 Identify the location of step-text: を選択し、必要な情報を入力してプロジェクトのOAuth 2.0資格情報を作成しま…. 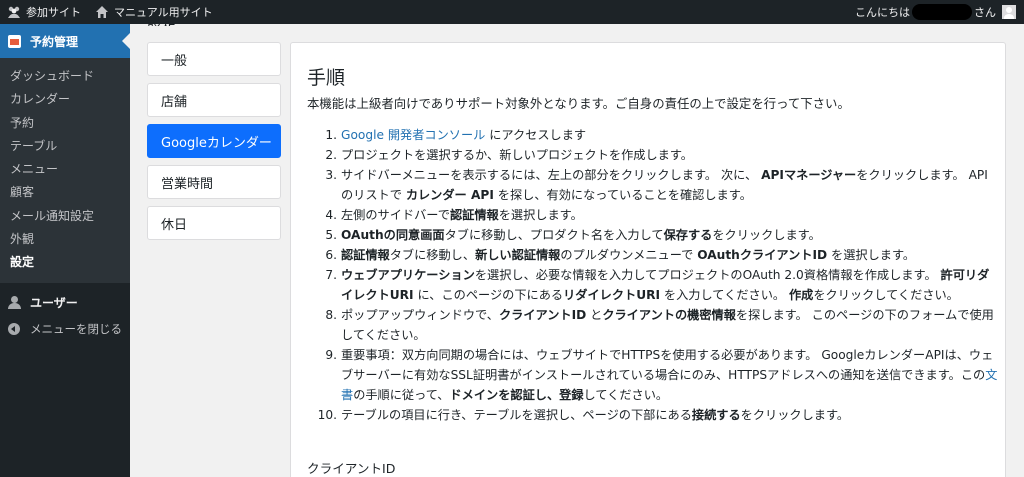
(707, 275).